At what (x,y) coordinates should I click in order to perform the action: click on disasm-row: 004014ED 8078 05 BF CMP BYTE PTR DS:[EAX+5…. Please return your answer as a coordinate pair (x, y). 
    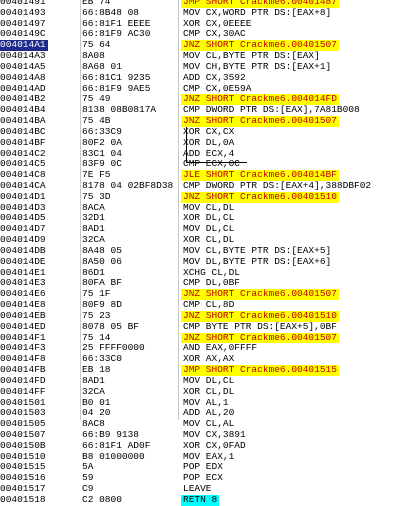
    Looking at the image, I should click on (207, 326).